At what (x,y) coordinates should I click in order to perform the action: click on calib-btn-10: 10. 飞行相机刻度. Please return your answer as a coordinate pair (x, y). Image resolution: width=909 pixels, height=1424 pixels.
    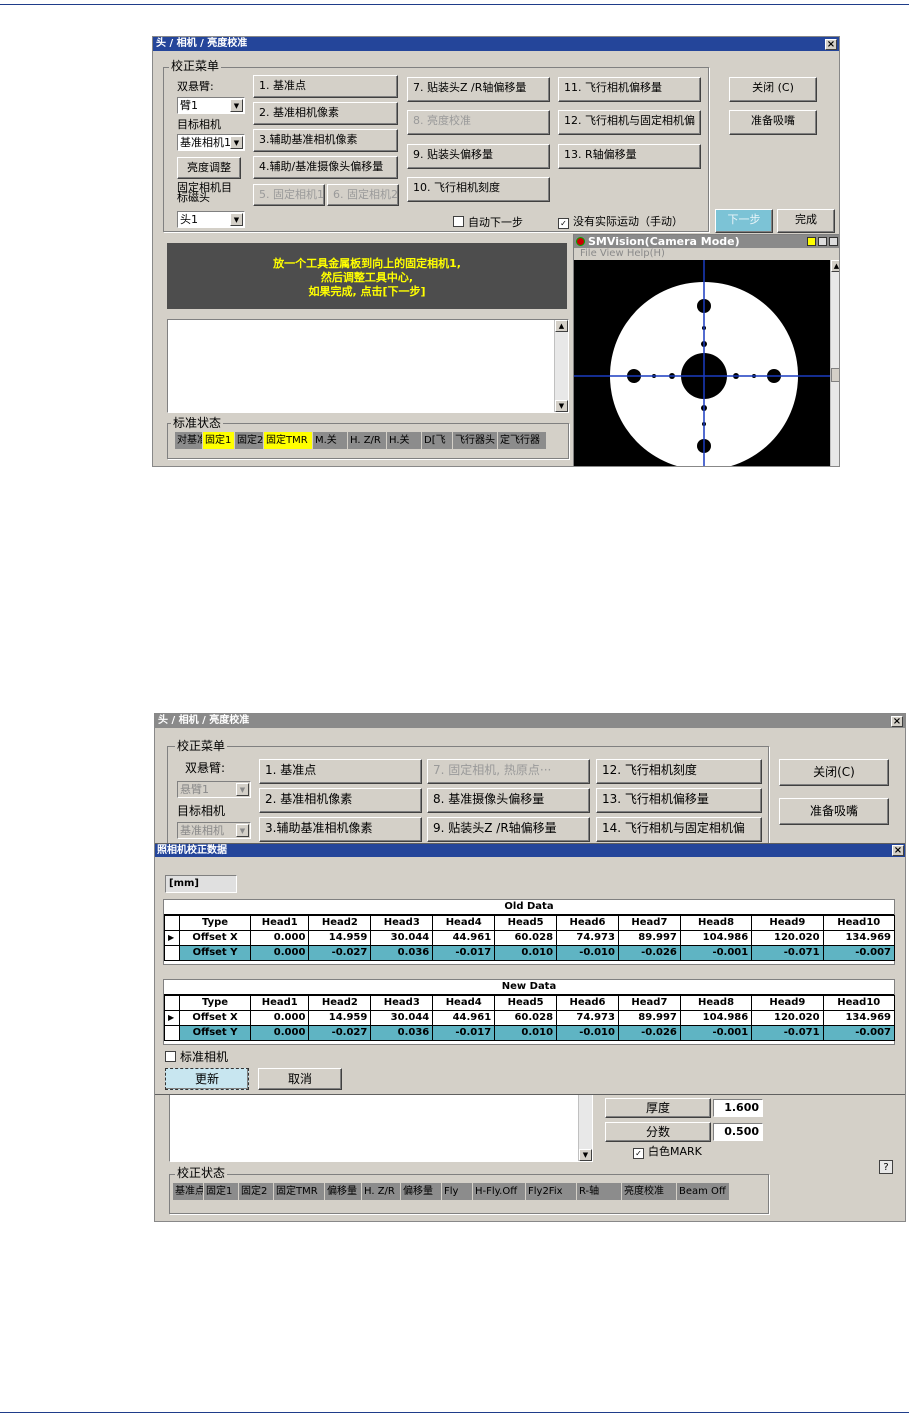
    Looking at the image, I should click on (478, 189).